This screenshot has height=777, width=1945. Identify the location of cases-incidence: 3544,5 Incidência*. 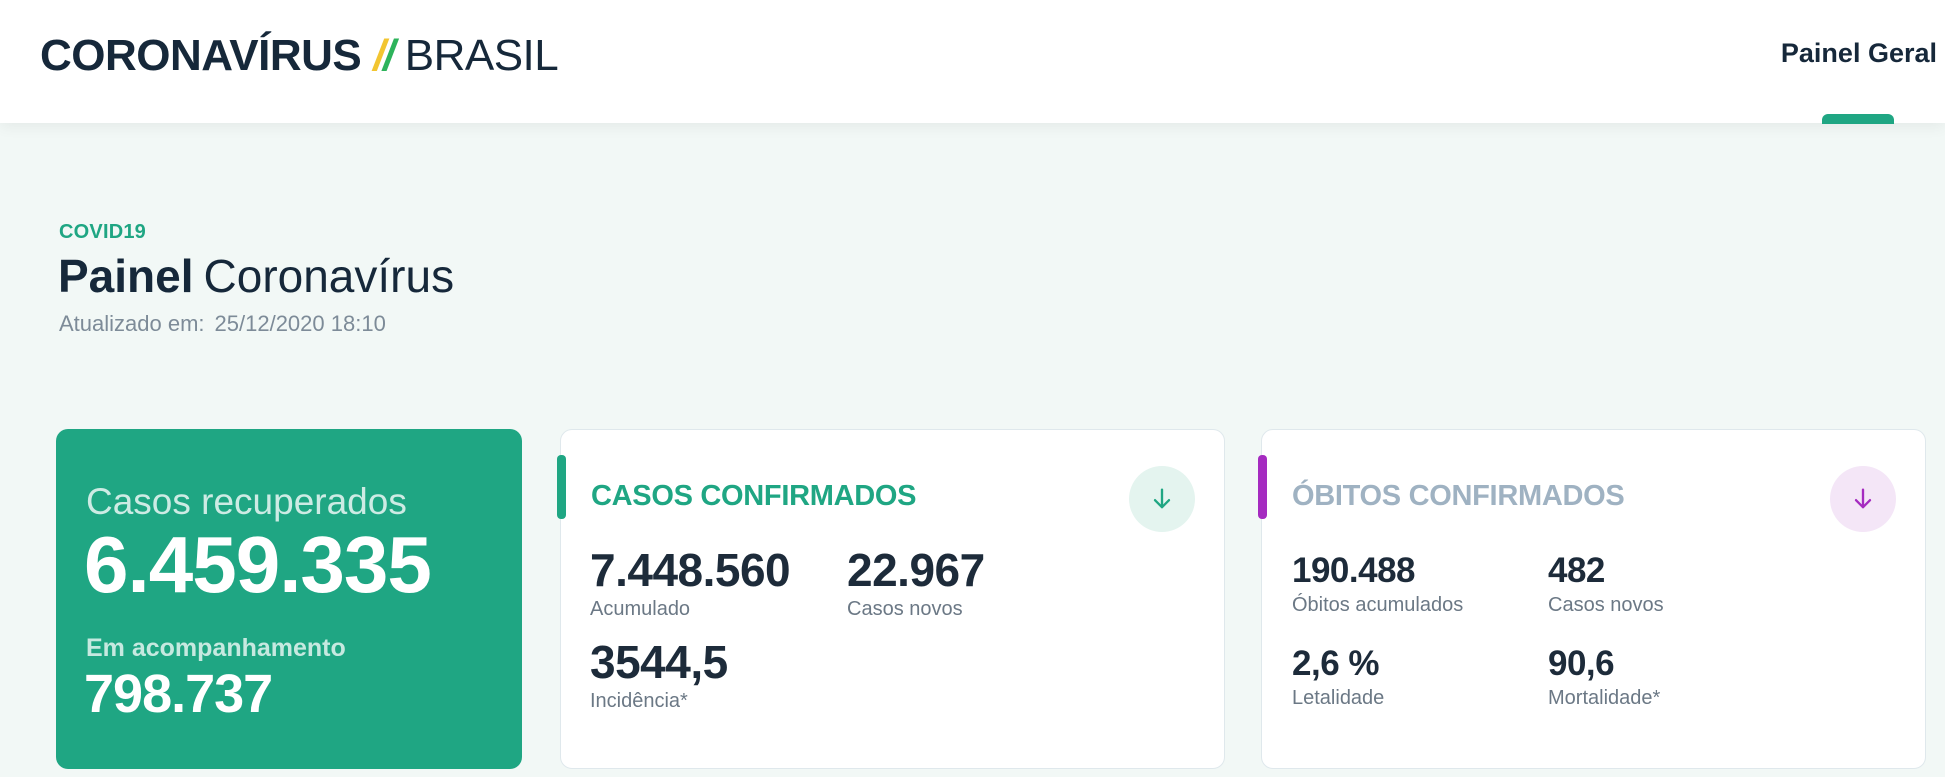
(659, 674).